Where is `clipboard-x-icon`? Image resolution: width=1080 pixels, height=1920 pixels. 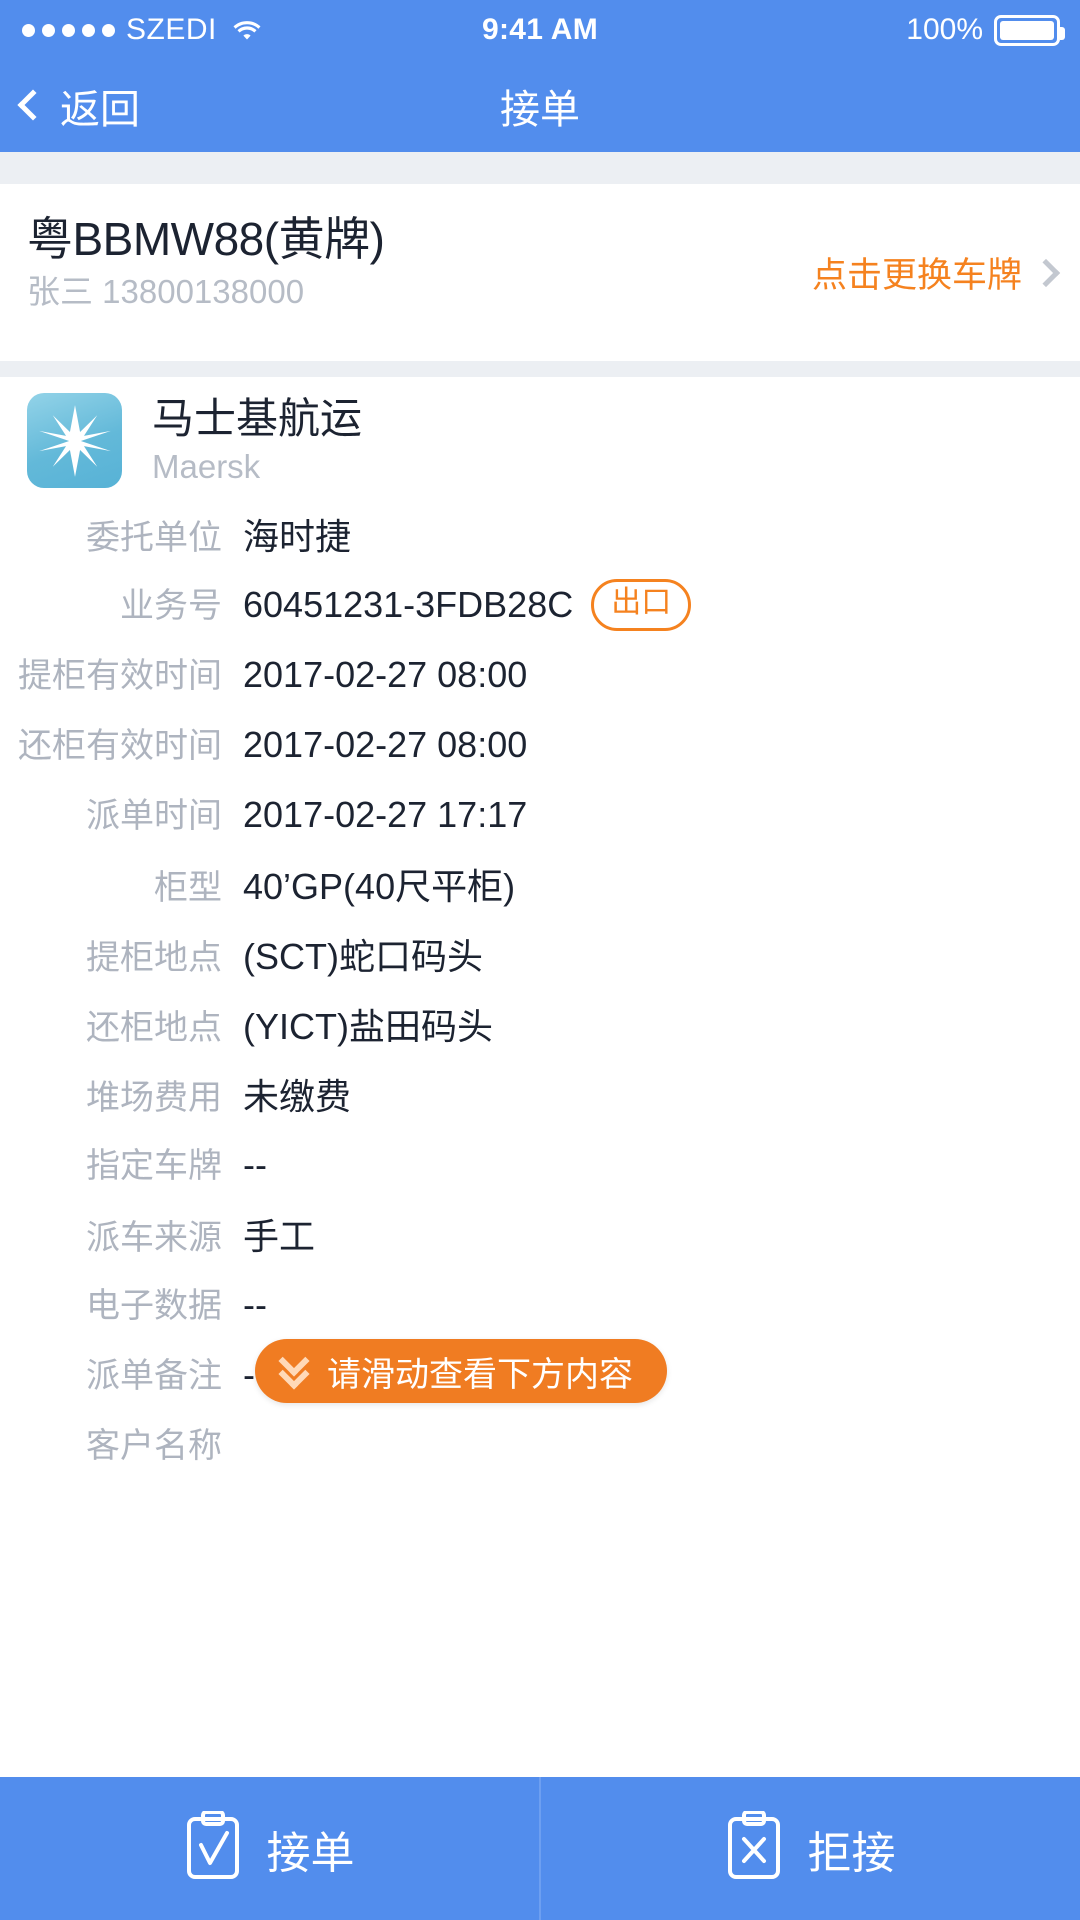 clipboard-x-icon is located at coordinates (754, 1848).